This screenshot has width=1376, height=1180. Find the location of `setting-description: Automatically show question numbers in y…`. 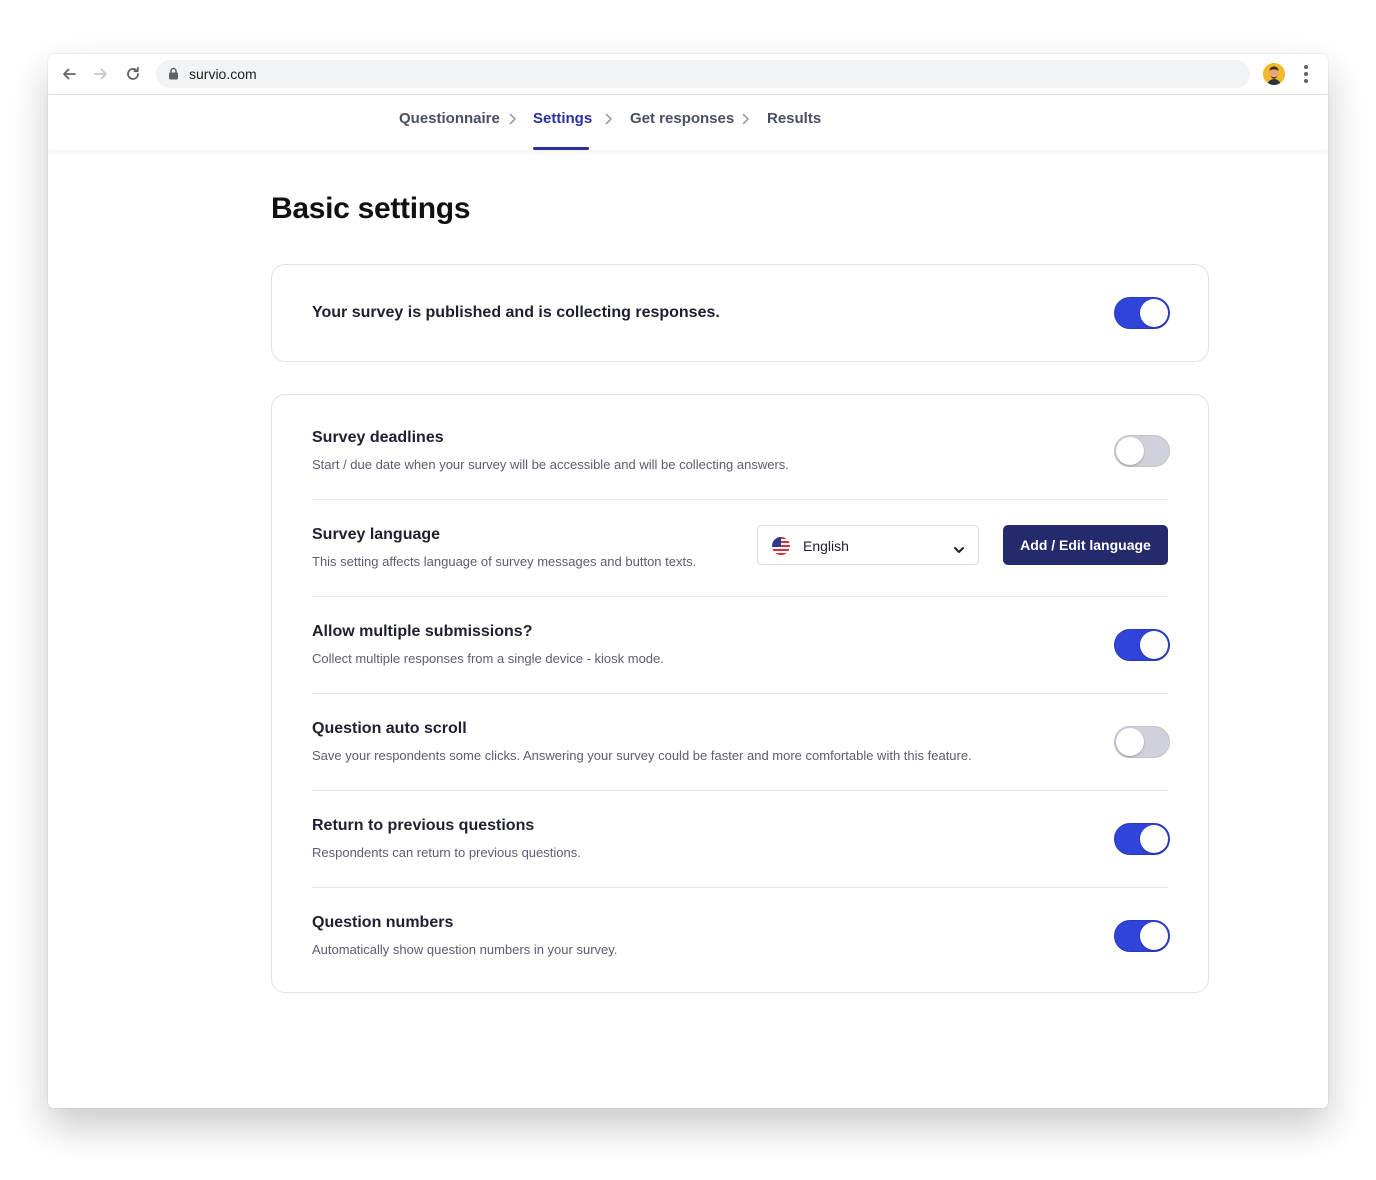

setting-description: Automatically show question numbers in y… is located at coordinates (465, 949).